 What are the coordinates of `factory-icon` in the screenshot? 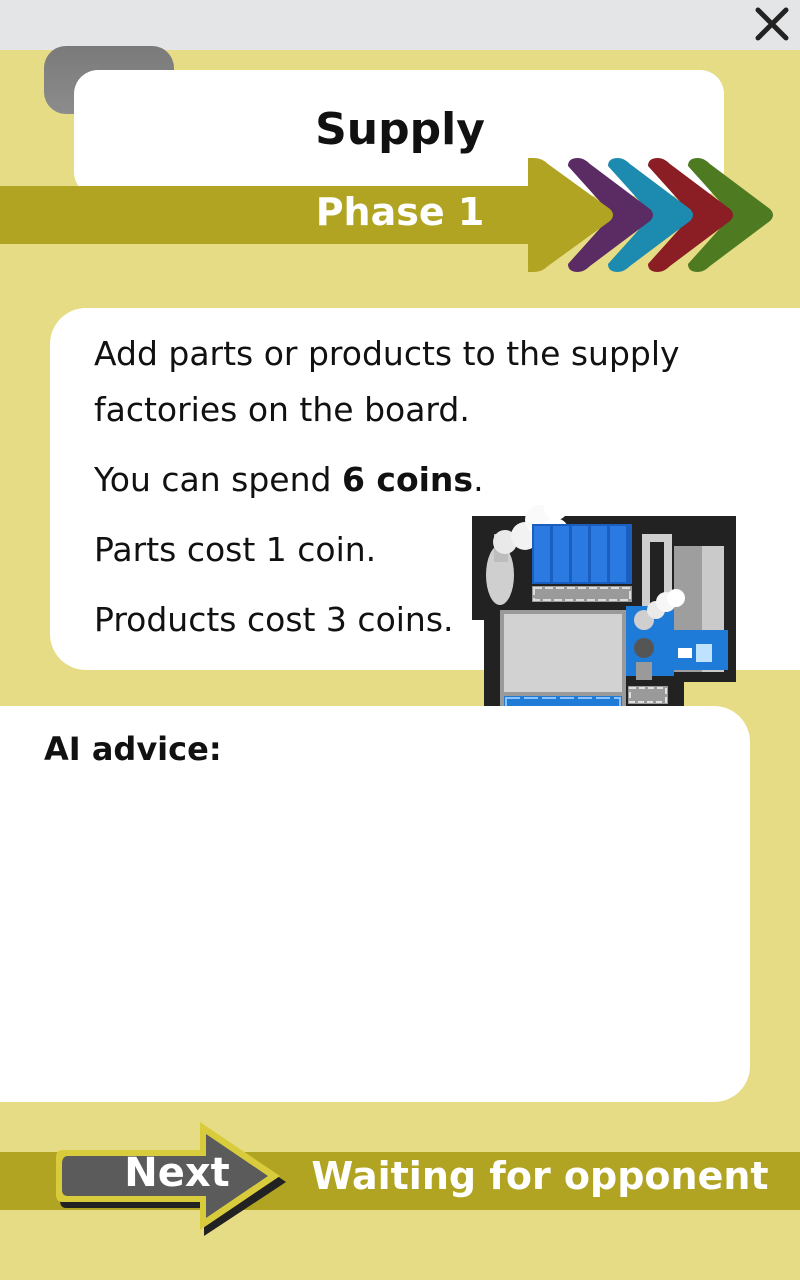 It's located at (604, 613).